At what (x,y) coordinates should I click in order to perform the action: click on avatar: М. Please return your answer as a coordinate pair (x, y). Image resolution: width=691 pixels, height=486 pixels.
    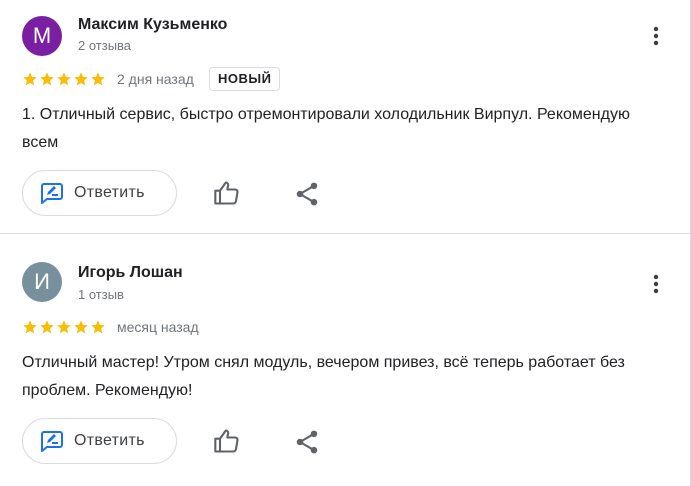
    Looking at the image, I should click on (42, 36).